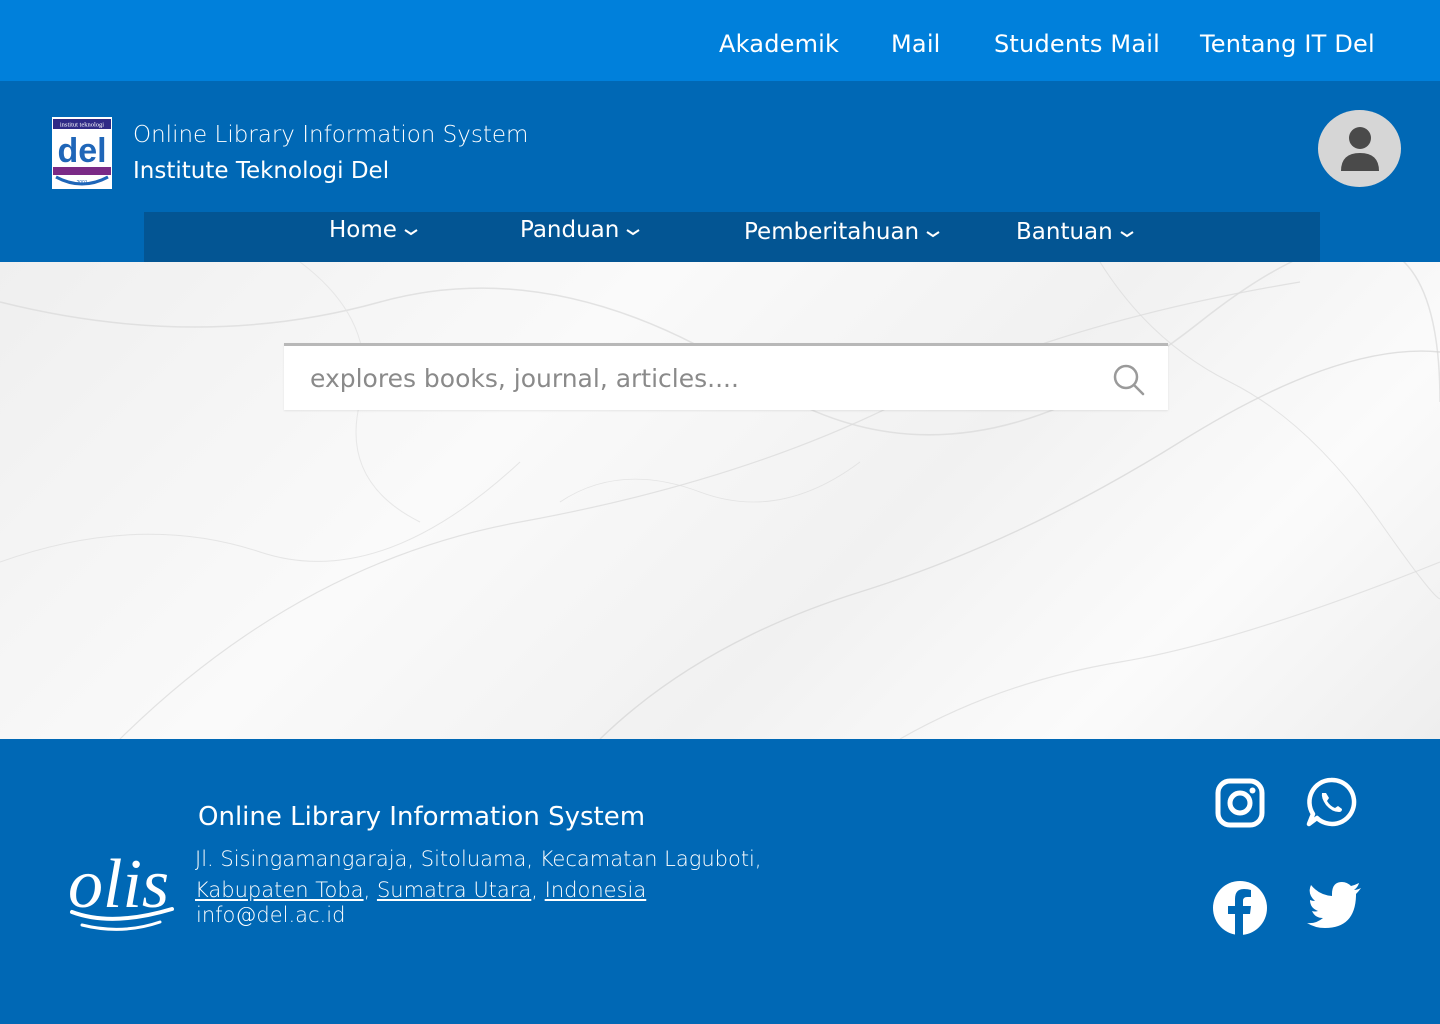 Image resolution: width=1440 pixels, height=1024 pixels. I want to click on facebook-icon, so click(1240, 908).